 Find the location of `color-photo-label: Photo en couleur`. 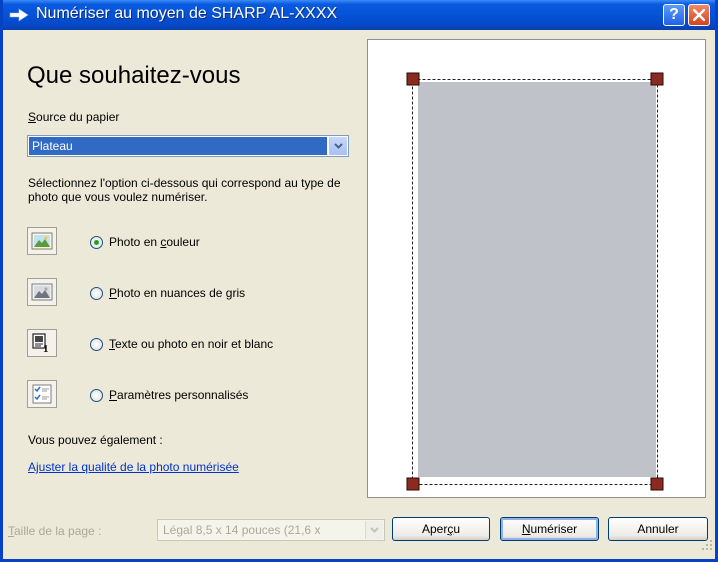

color-photo-label: Photo en couleur is located at coordinates (154, 242).